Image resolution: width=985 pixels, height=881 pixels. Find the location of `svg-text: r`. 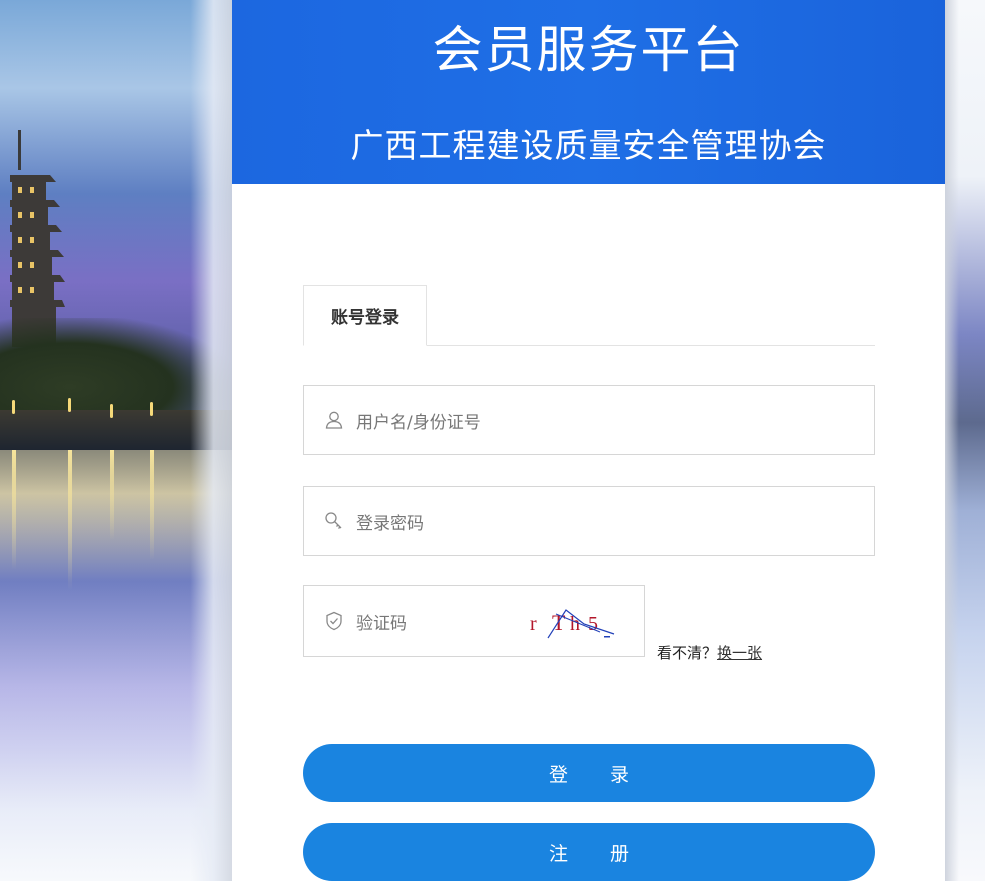

svg-text: r is located at coordinates (533, 624).